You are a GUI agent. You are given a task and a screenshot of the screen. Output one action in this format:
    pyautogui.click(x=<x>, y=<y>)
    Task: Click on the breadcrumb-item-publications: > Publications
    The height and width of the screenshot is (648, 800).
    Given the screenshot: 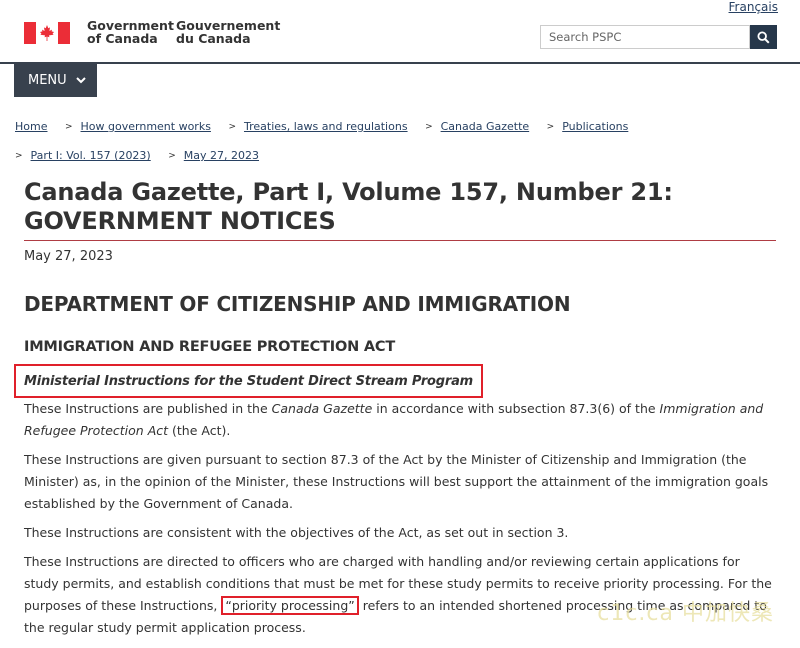 What is the action you would take?
    pyautogui.click(x=587, y=126)
    